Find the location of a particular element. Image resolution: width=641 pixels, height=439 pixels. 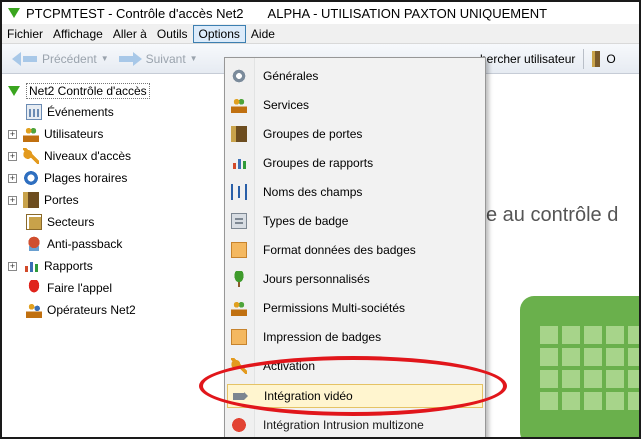

menu-item-label: Groupes de rapports is located at coordinates (318, 163).